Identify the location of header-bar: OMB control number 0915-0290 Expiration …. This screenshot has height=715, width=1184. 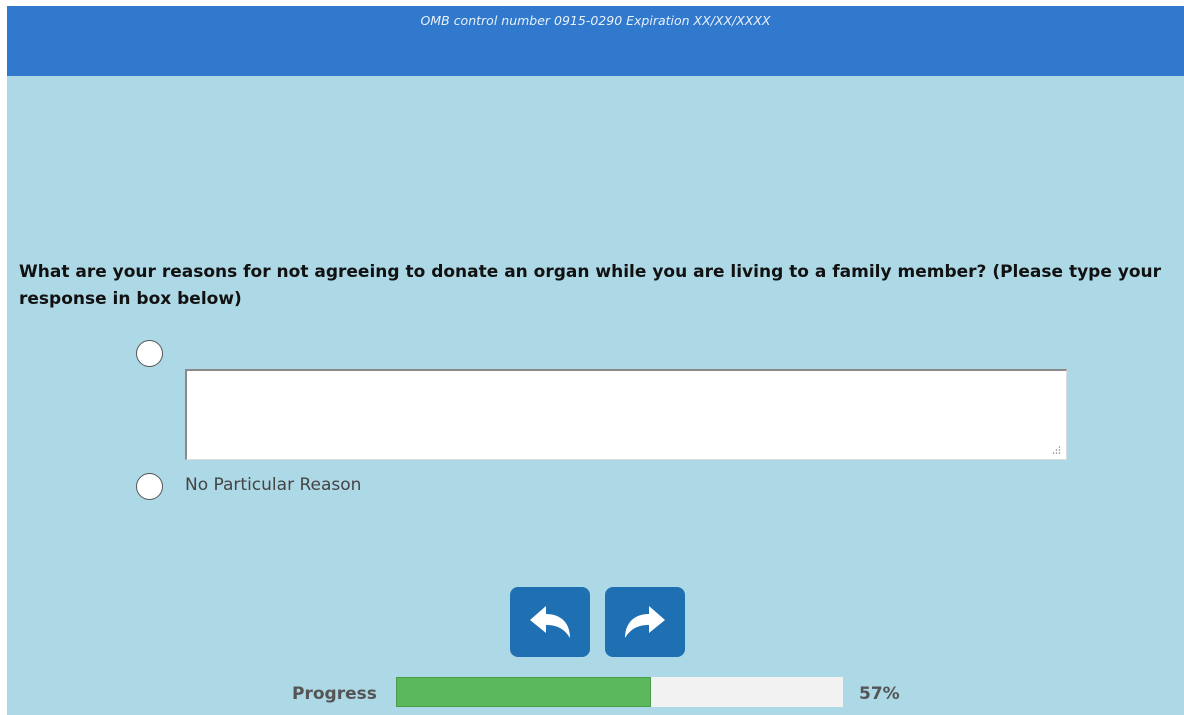
(595, 41).